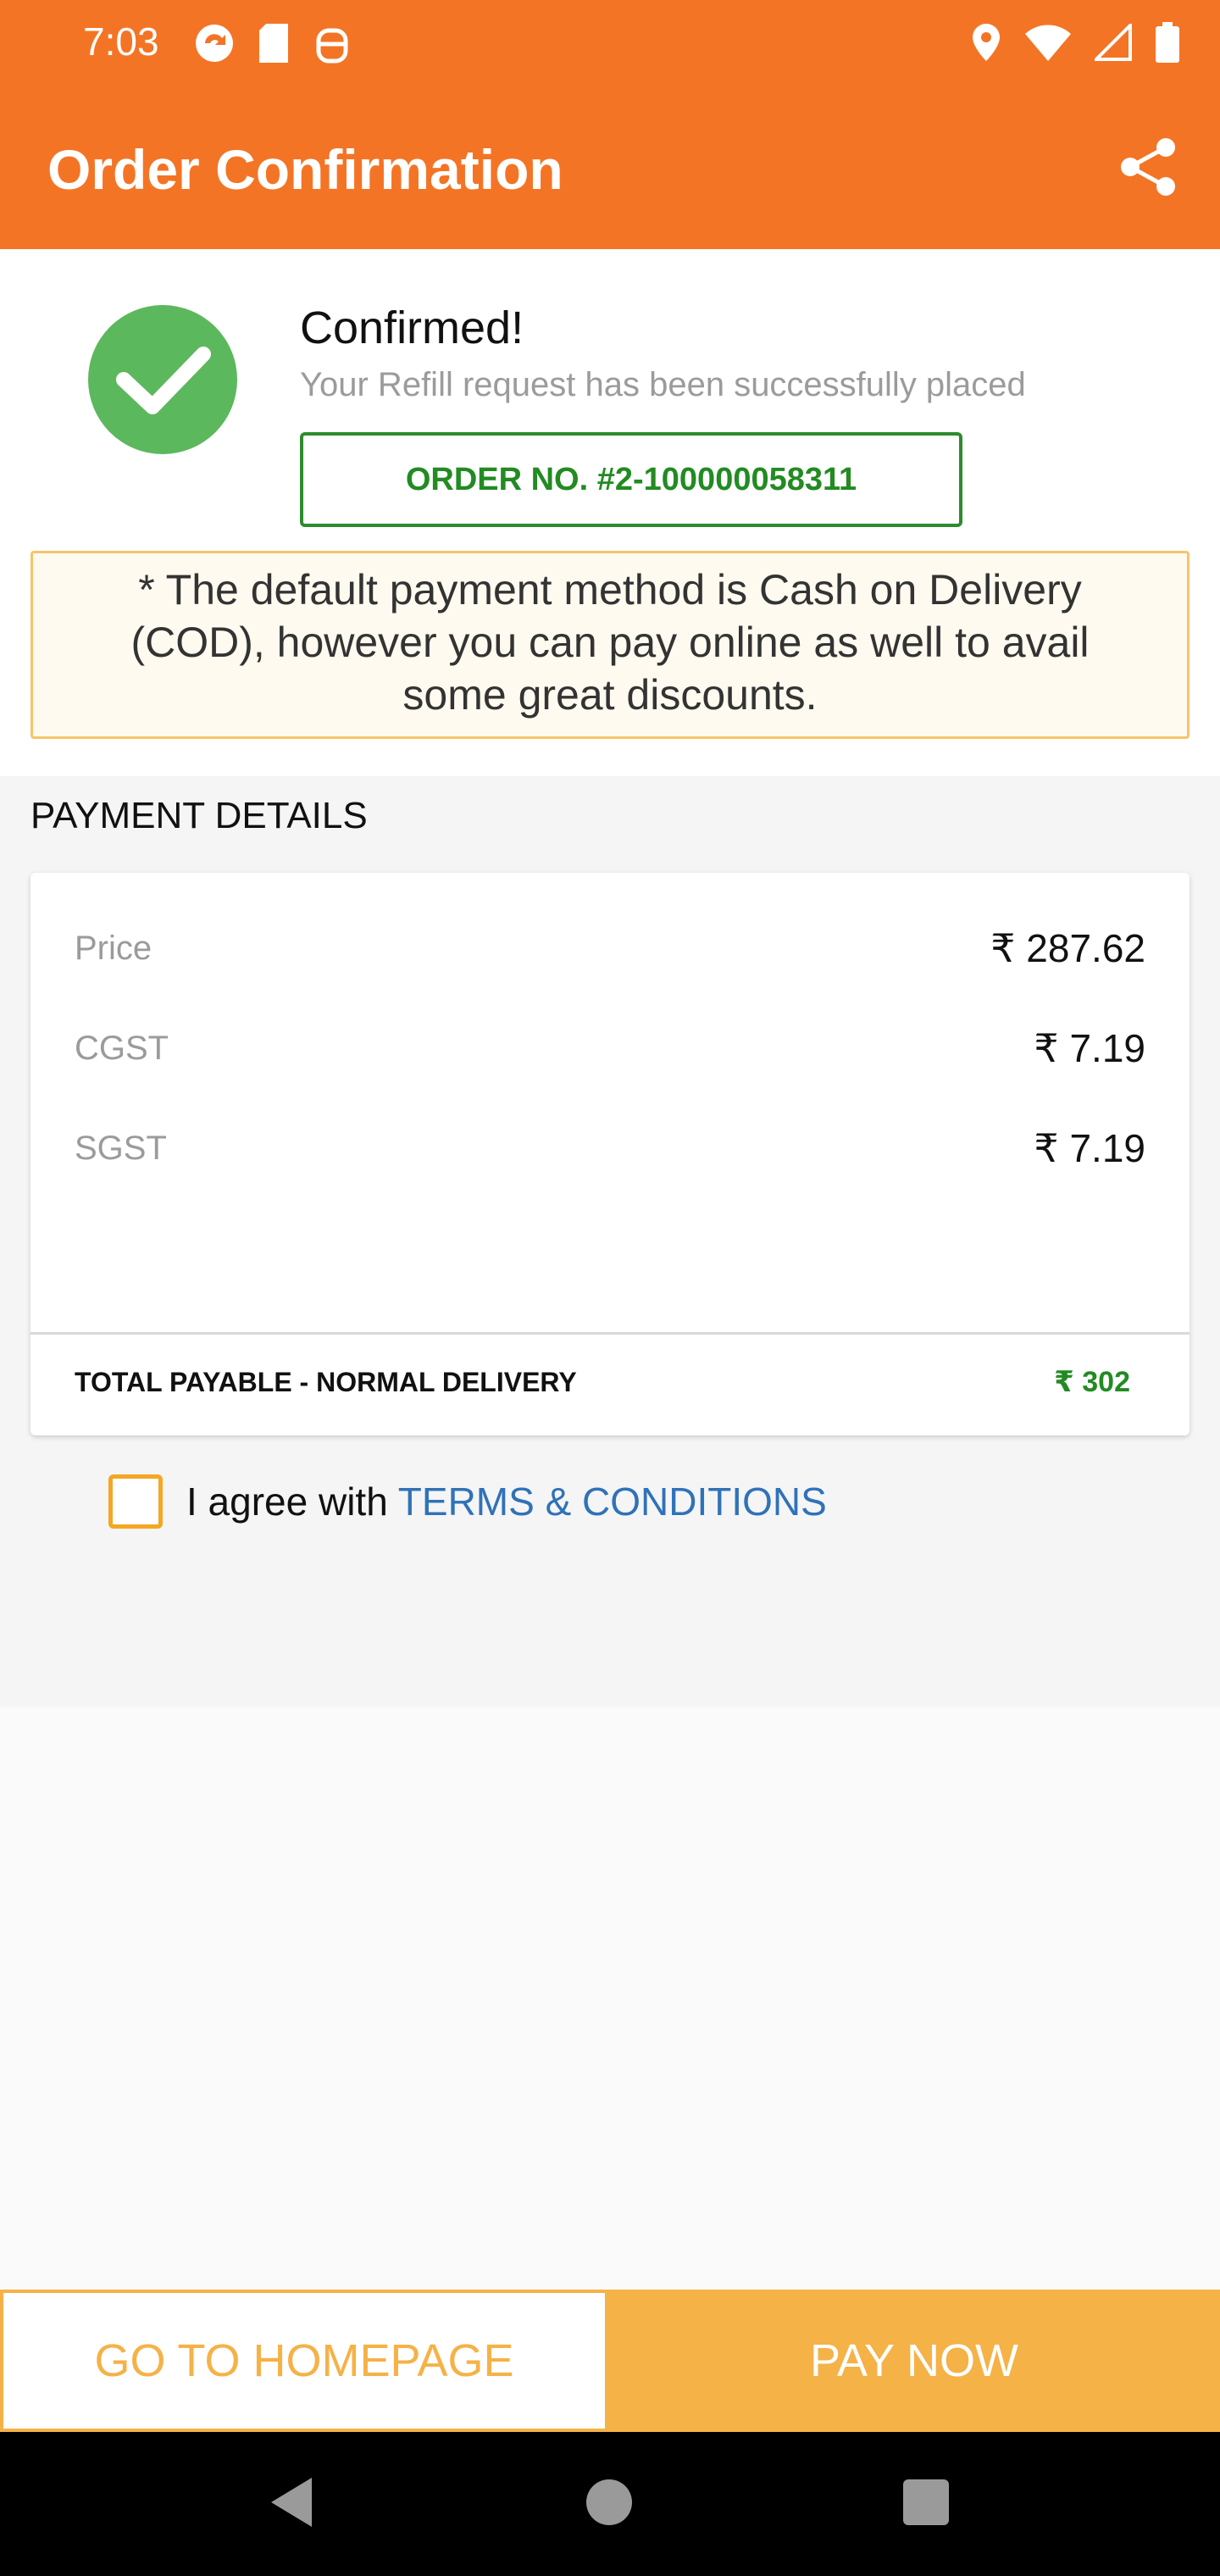 The image size is (1220, 2576). I want to click on sd-card-icon, so click(273, 43).